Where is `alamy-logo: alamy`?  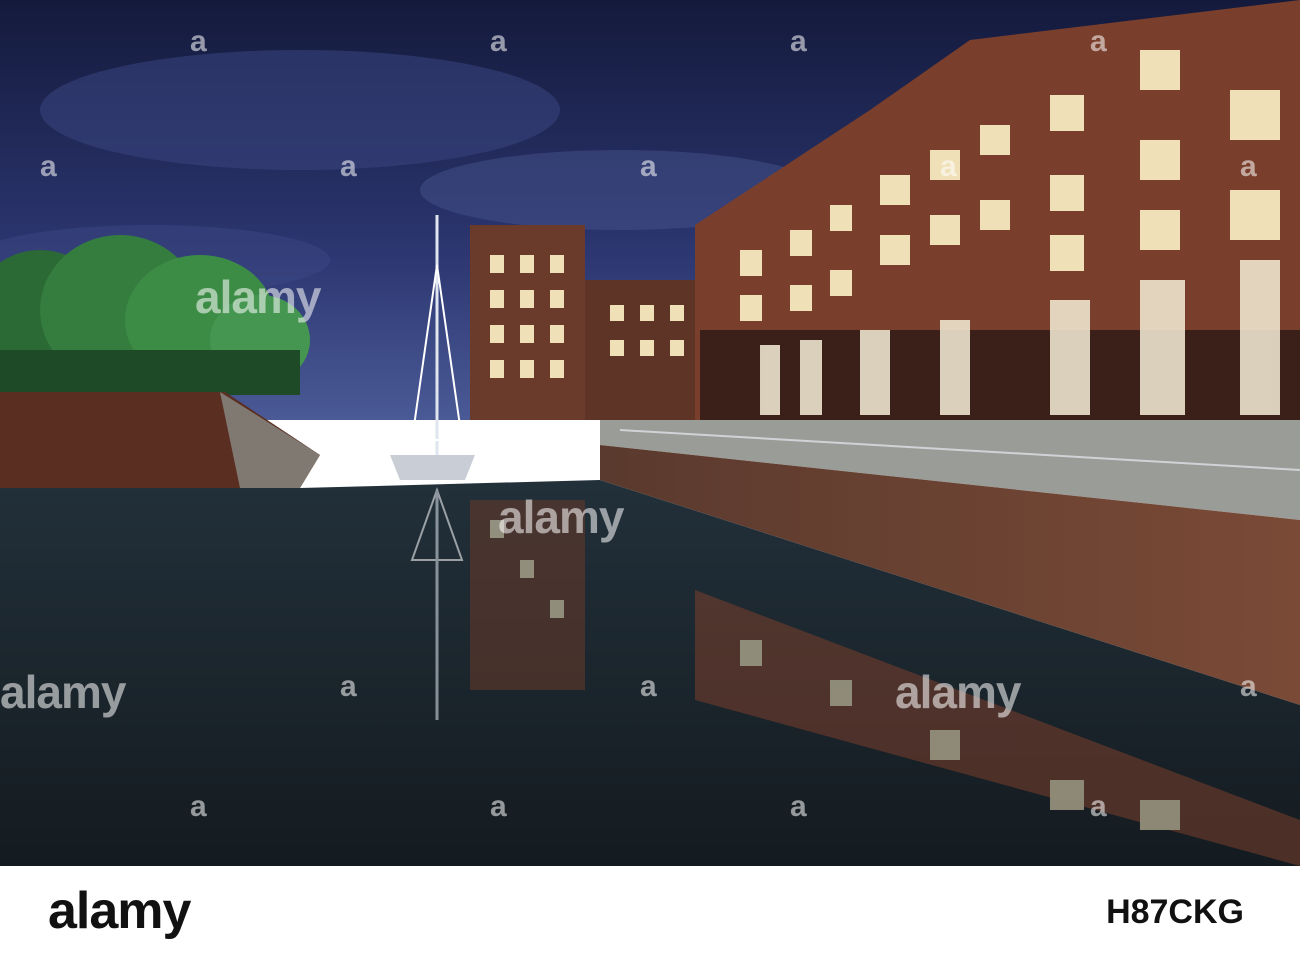 alamy-logo: alamy is located at coordinates (119, 911).